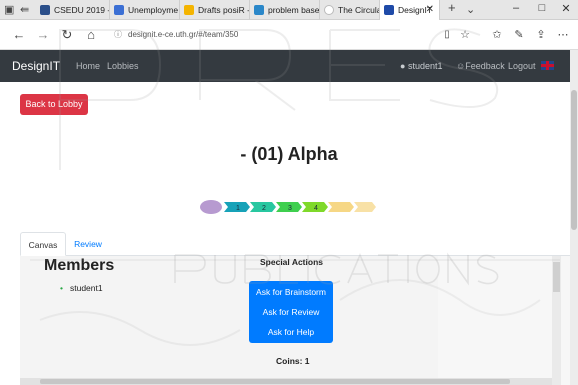 The width and height of the screenshot is (578, 385). What do you see at coordinates (425, 66) in the screenshot?
I see `user-name: student1` at bounding box center [425, 66].